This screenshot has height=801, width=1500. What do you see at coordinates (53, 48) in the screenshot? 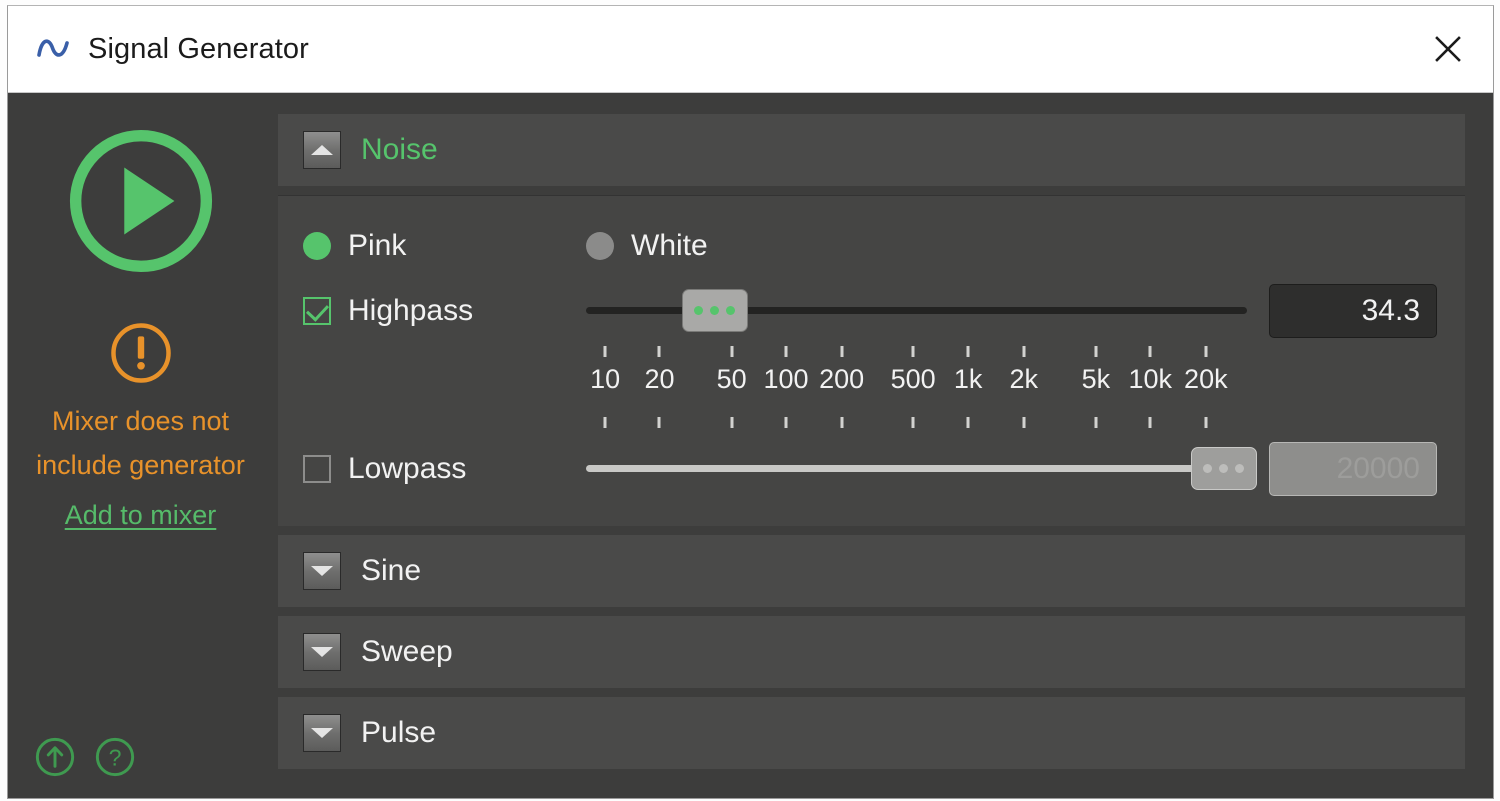
I see `sine-wave-icon` at bounding box center [53, 48].